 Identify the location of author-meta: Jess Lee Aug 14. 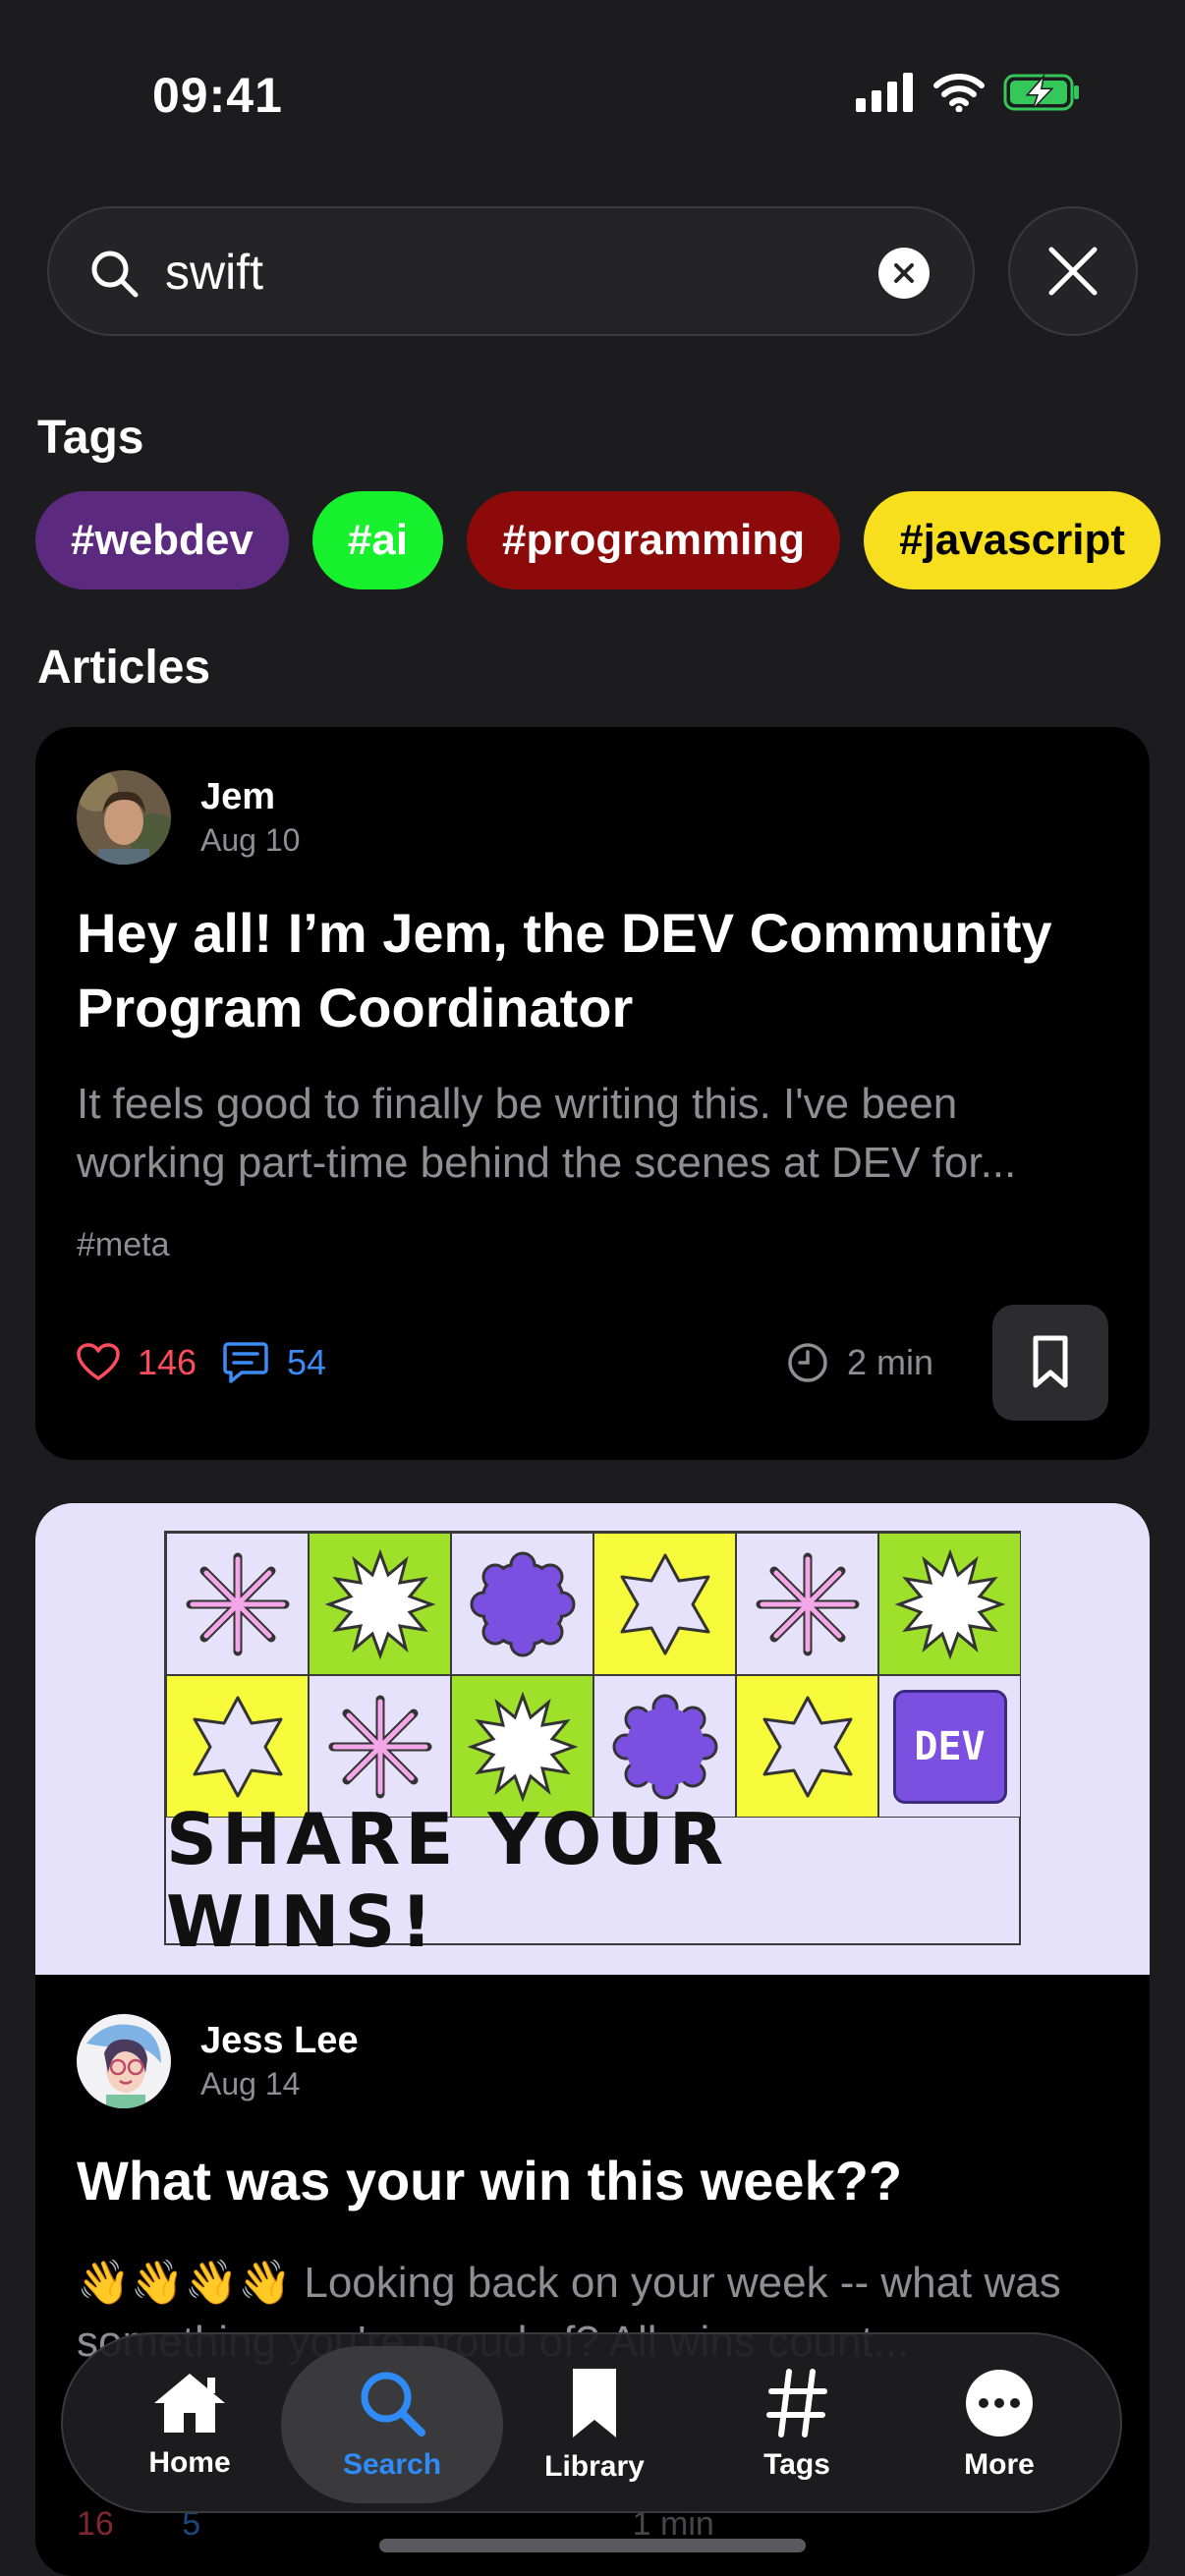
(280, 2061).